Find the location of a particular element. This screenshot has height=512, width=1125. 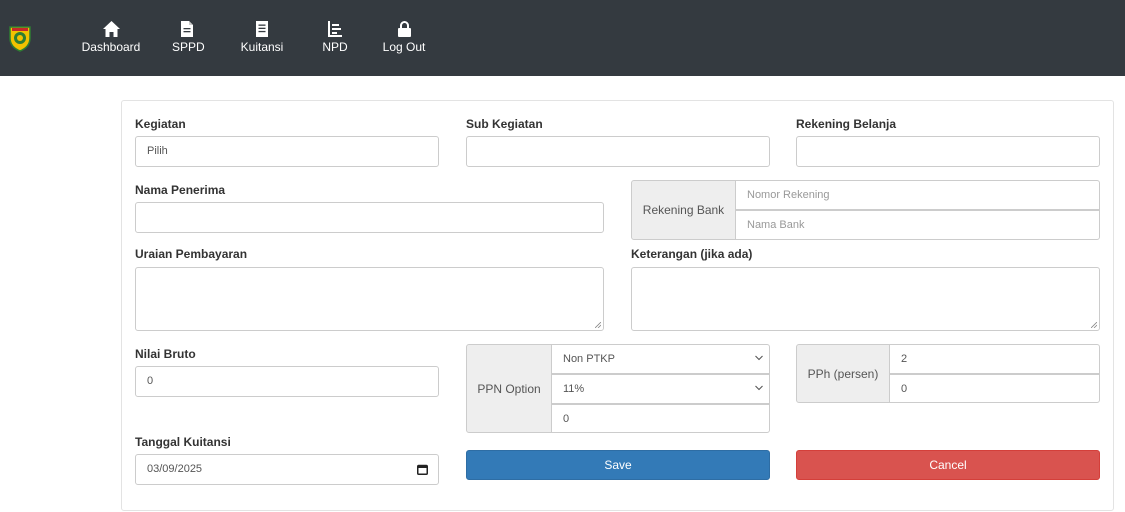

nilai-bruto-input: 0 is located at coordinates (287, 381).